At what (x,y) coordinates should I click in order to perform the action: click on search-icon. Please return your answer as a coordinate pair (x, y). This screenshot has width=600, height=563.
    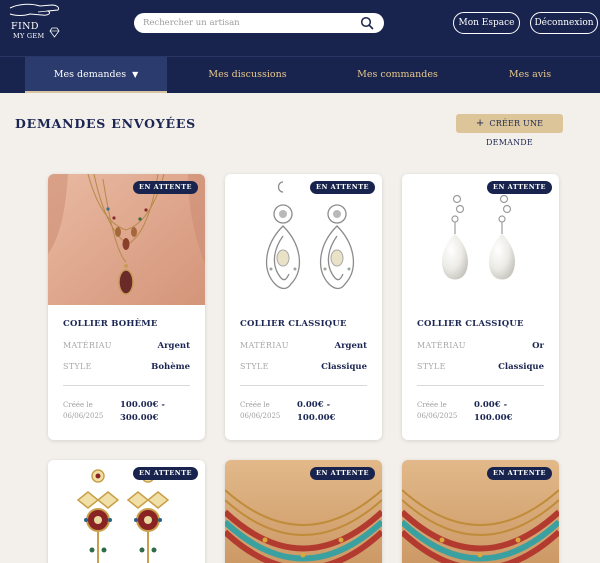
    Looking at the image, I should click on (367, 23).